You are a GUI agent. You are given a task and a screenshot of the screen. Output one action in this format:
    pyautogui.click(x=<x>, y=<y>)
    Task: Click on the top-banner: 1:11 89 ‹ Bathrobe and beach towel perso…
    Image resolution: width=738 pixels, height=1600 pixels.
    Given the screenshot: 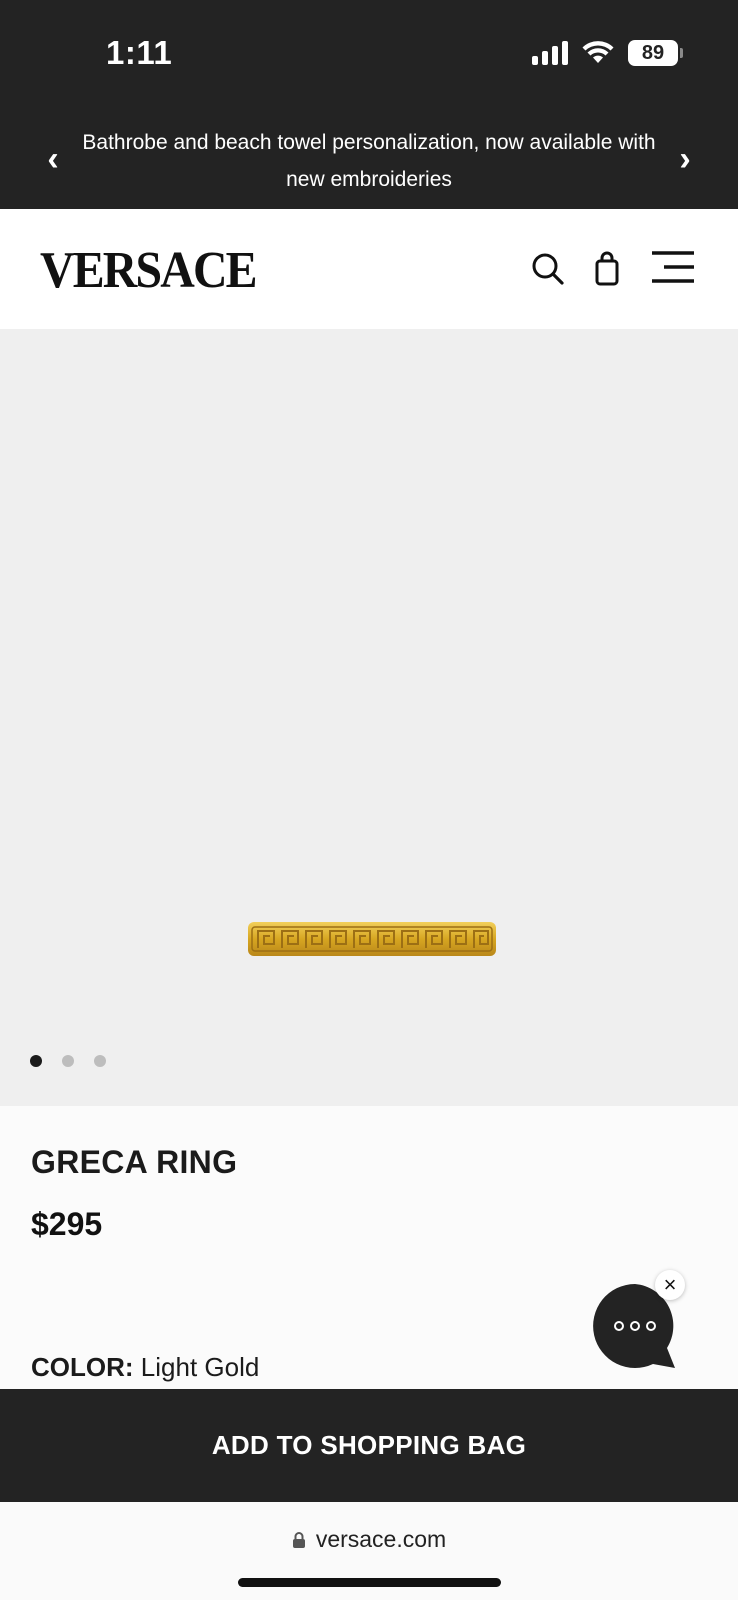 What is the action you would take?
    pyautogui.click(x=369, y=104)
    